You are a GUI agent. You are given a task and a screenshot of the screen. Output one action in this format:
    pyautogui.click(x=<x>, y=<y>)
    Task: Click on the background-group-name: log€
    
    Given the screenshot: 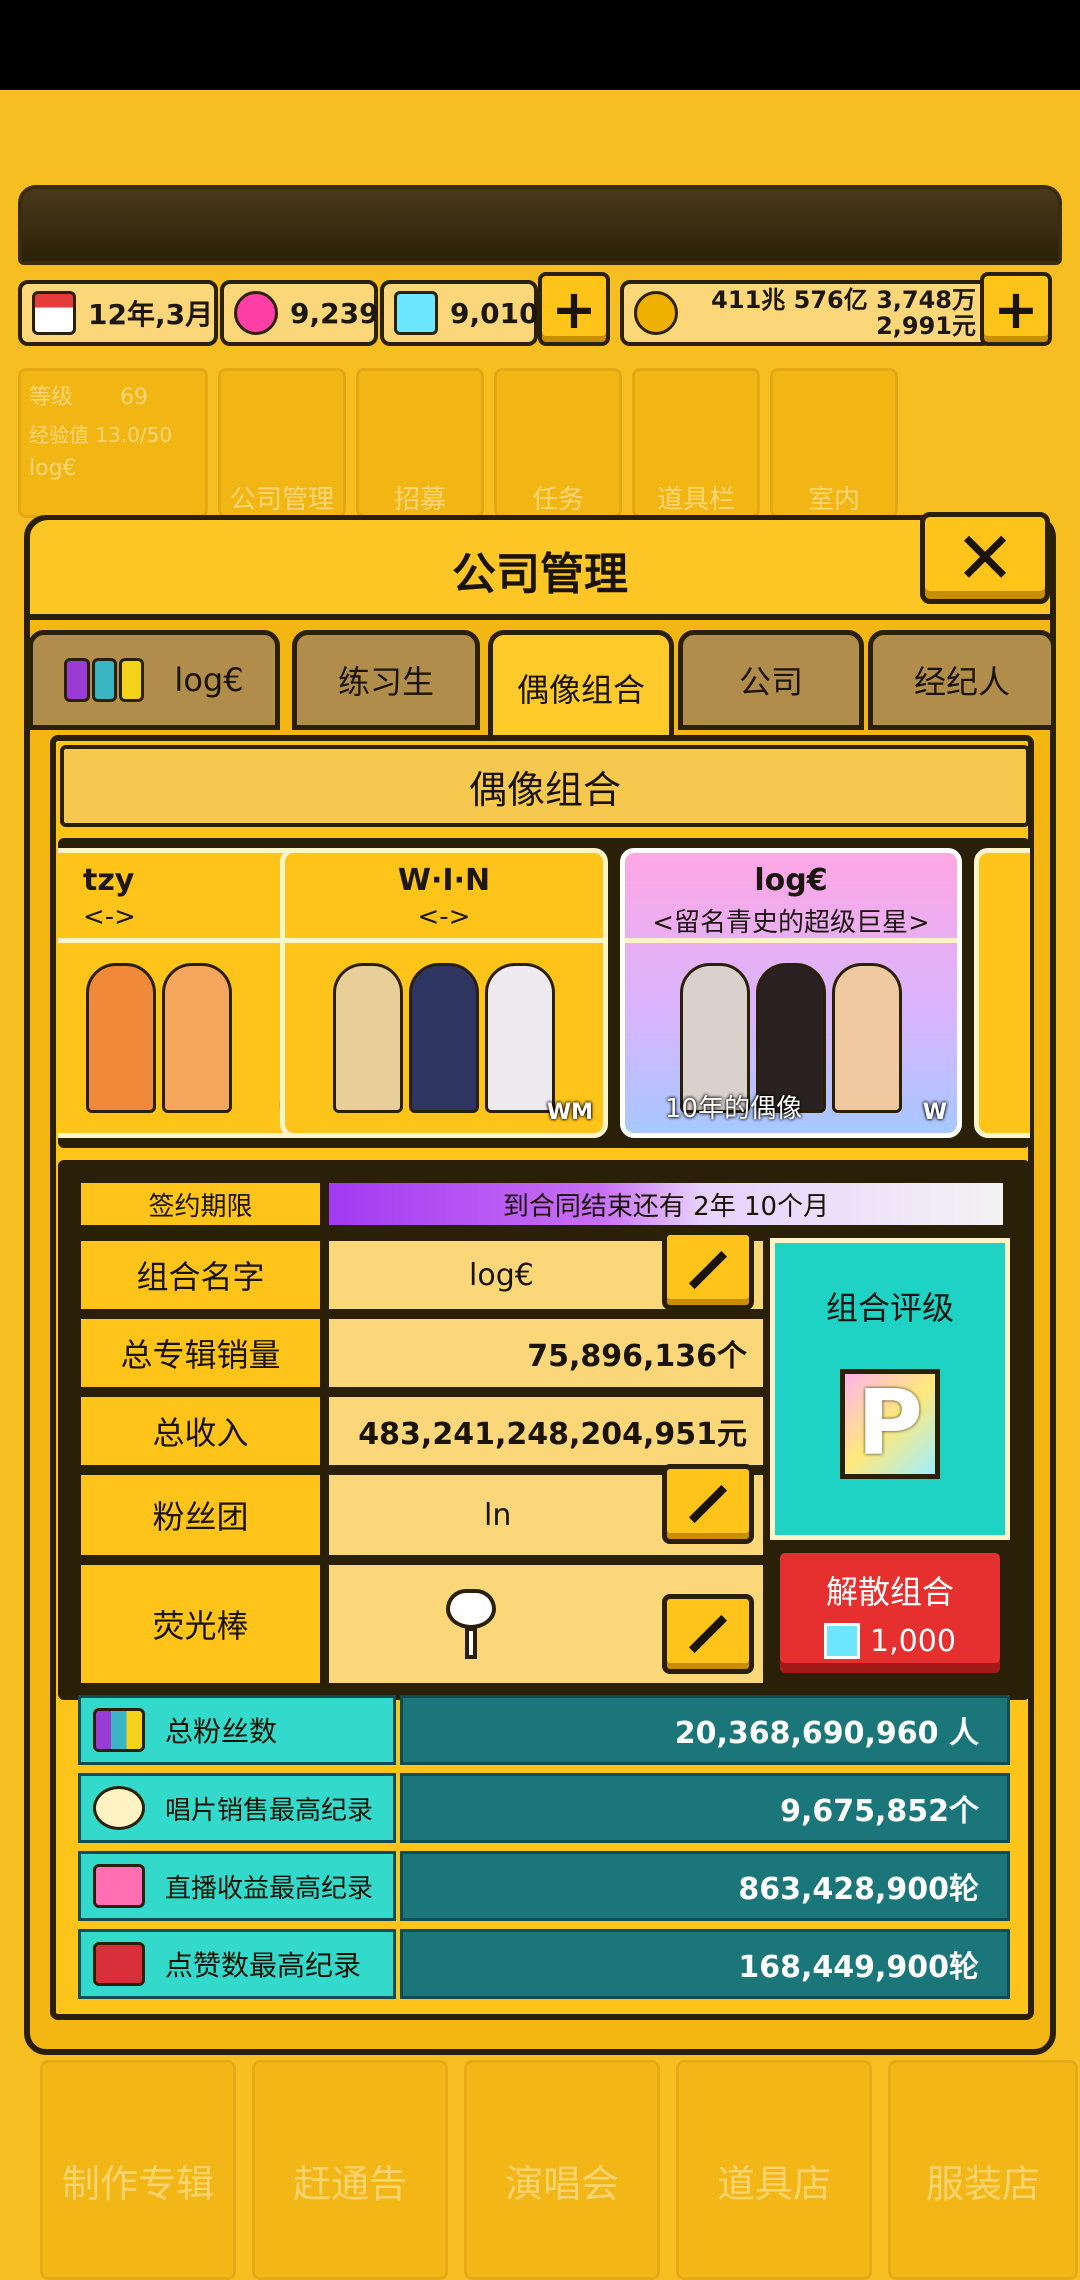 What is the action you would take?
    pyautogui.click(x=53, y=468)
    